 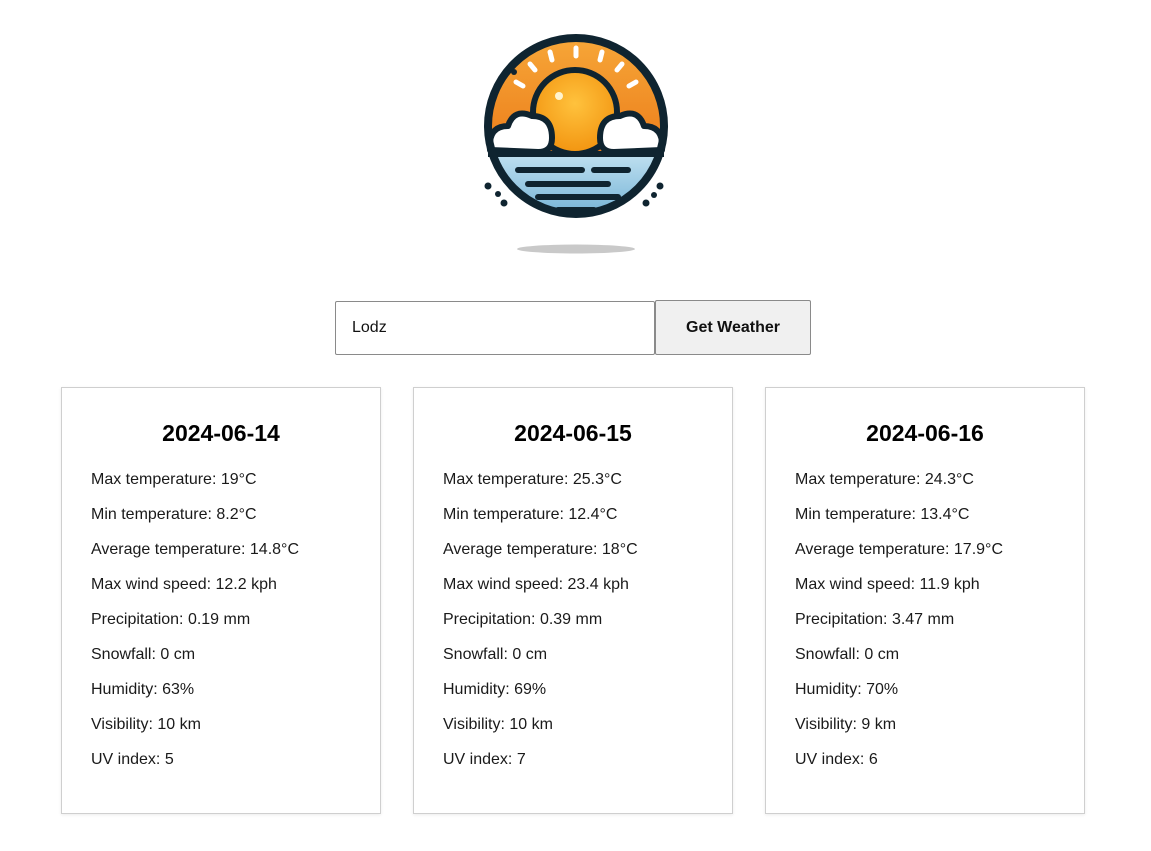 I want to click on precipitation: Precipitation: 0.19 mm, so click(x=171, y=619).